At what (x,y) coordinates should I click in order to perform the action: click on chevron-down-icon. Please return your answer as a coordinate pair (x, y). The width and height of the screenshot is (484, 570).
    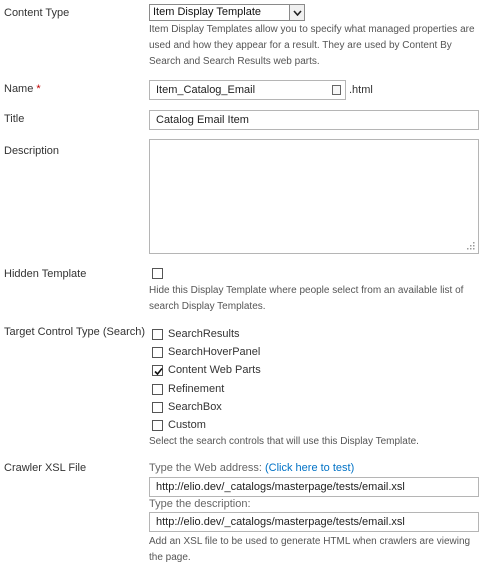
    Looking at the image, I should click on (296, 12).